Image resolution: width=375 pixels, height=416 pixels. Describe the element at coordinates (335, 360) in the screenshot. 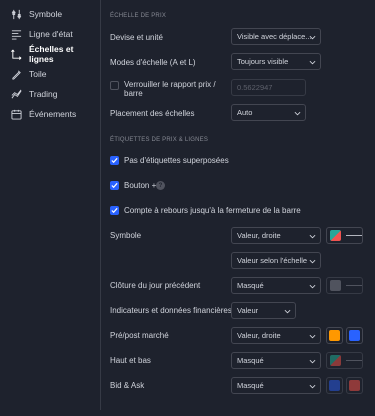

I see `highlow-color-swatch` at that location.